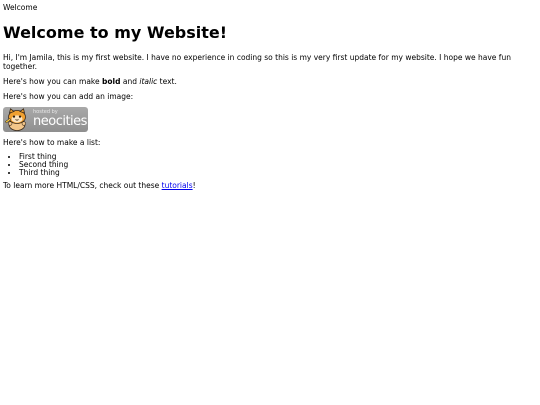 This screenshot has width=540, height=405. What do you see at coordinates (130, 81) in the screenshot?
I see `format-text-middle: and` at bounding box center [130, 81].